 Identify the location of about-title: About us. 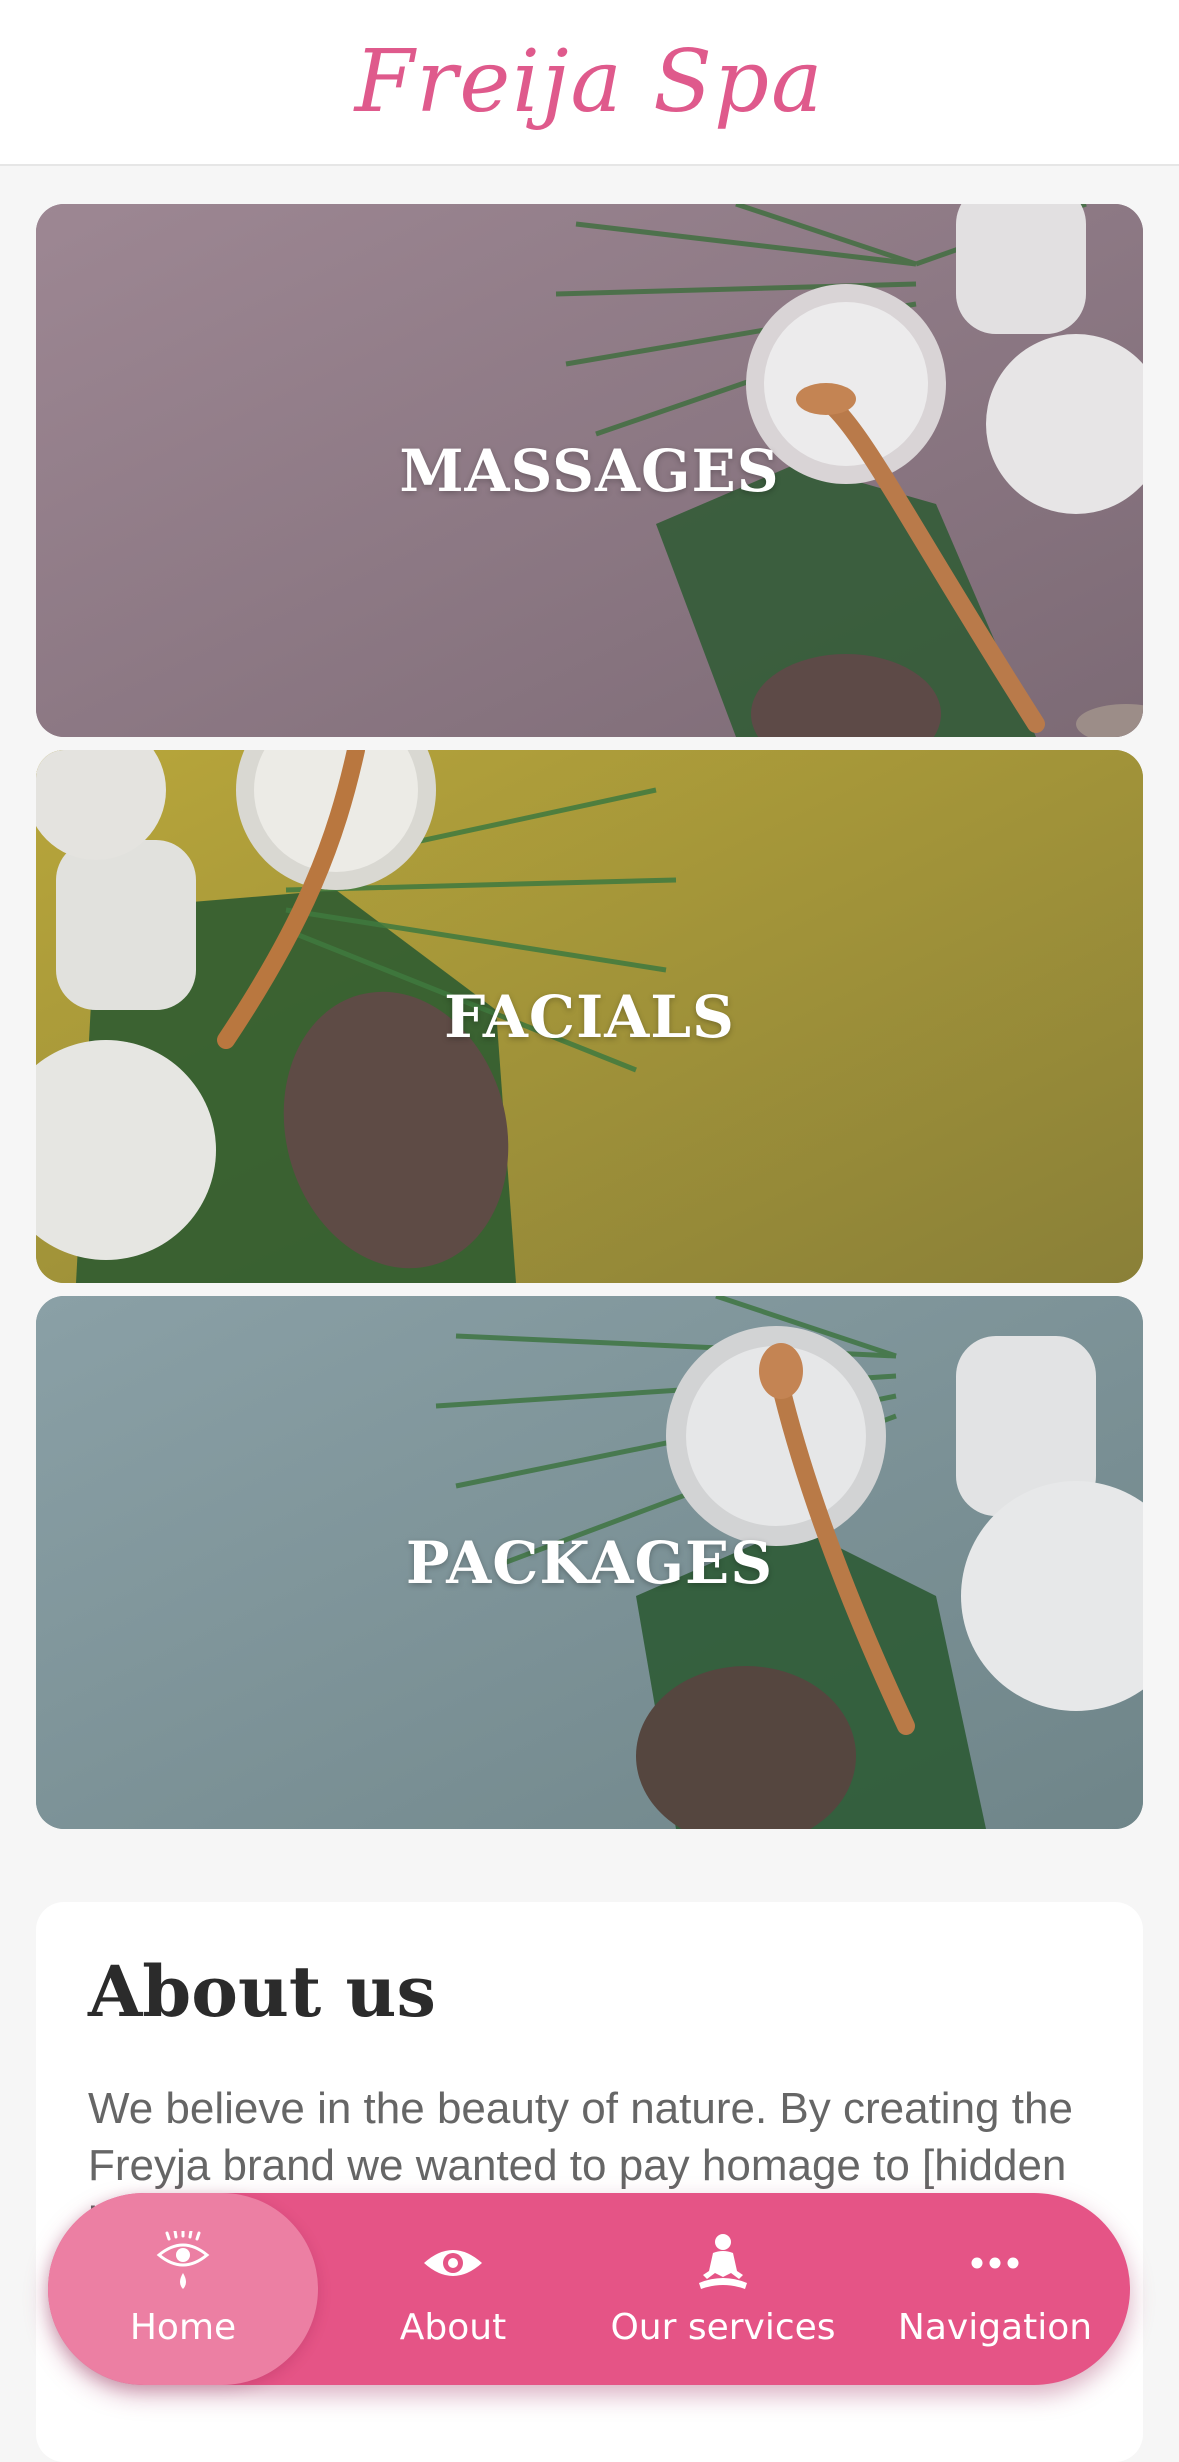
(262, 1991).